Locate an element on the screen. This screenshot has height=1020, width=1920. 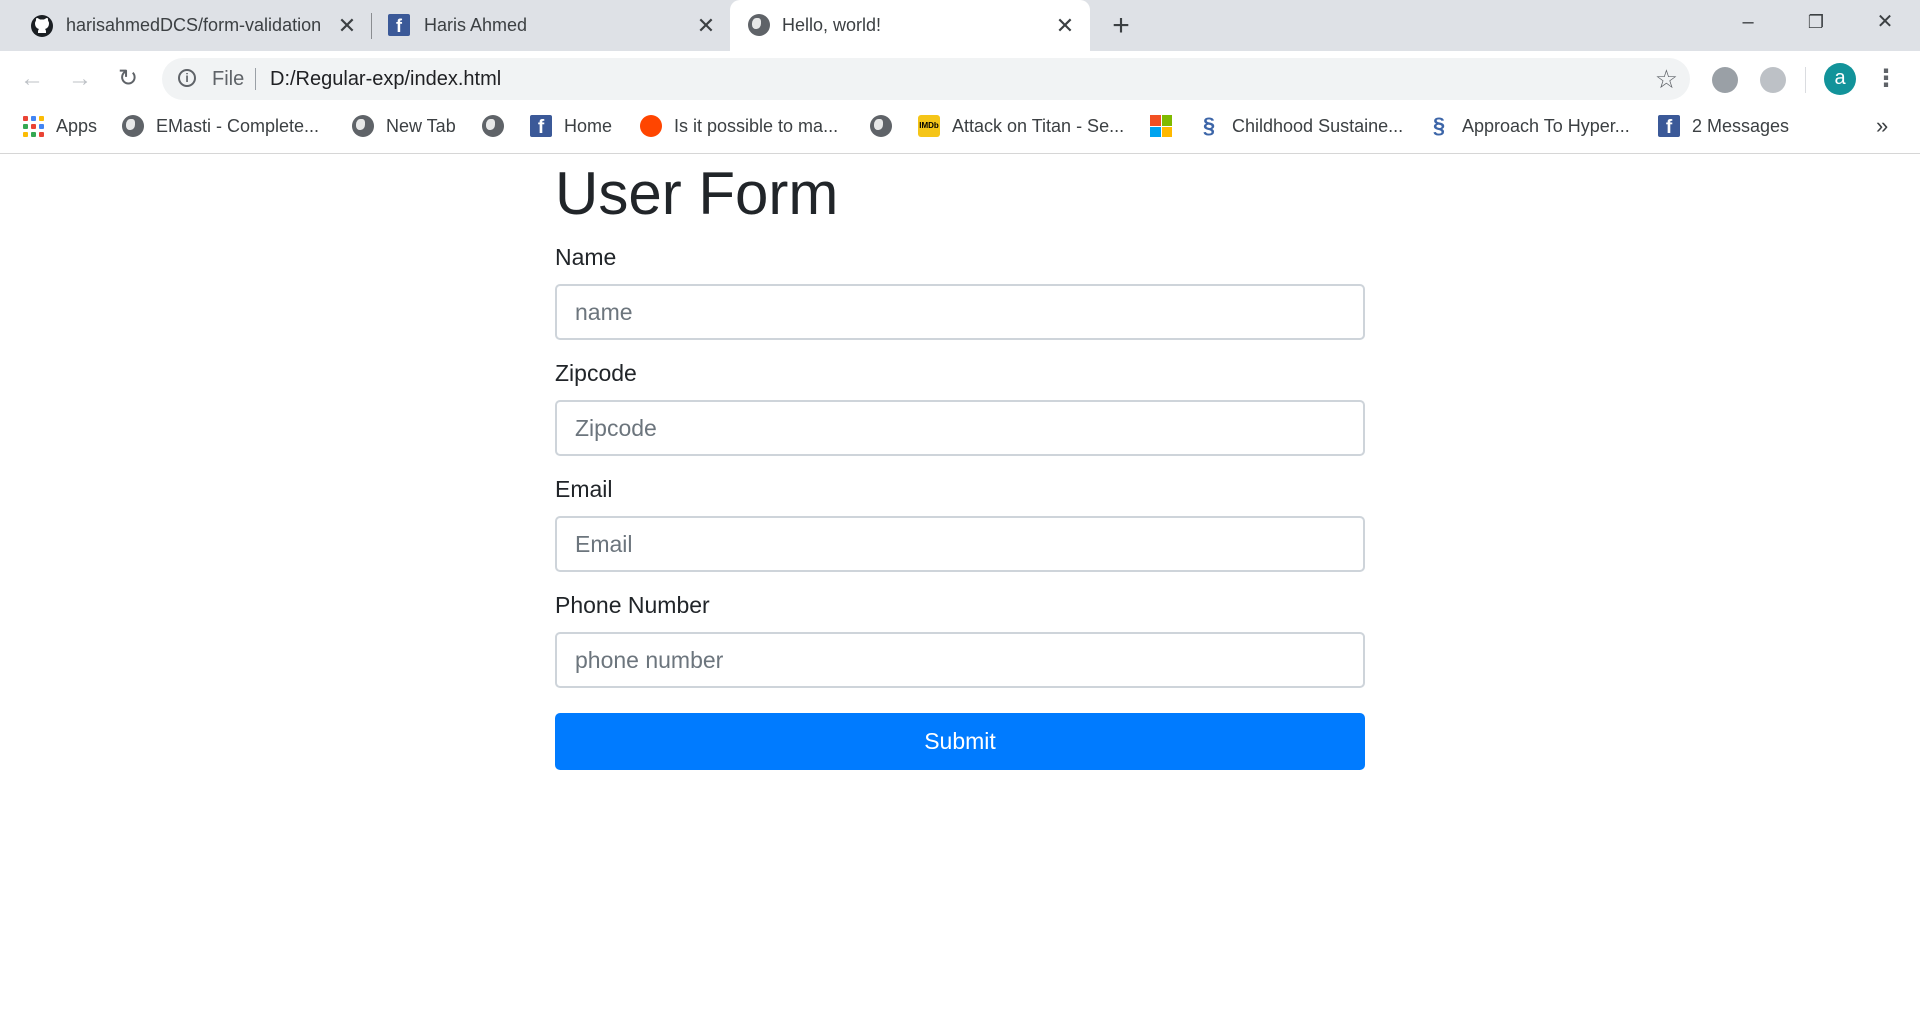
address-bar: i File D:/Regular-exp/index.html ☆ is located at coordinates (926, 79).